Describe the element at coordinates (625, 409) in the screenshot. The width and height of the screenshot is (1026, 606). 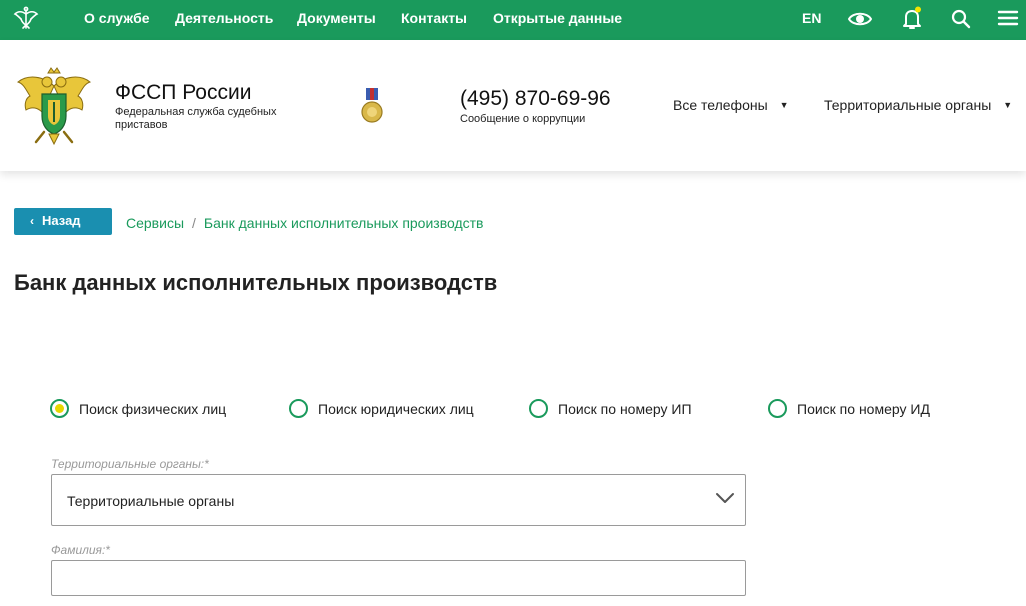
I see `radio-label: Поиск по номеру ИП` at that location.